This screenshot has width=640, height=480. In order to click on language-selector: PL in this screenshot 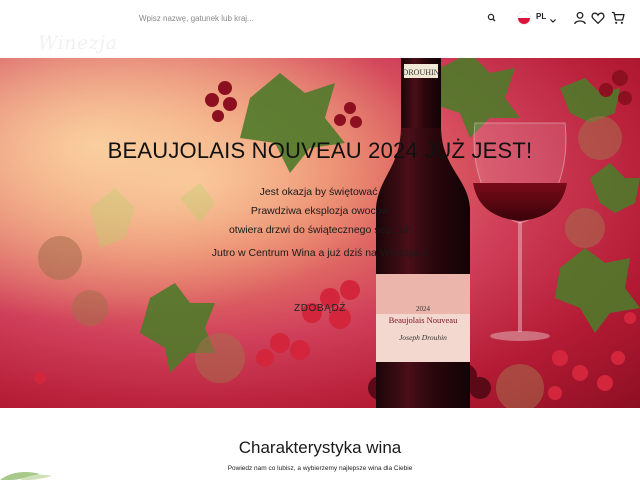, I will do `click(537, 18)`.